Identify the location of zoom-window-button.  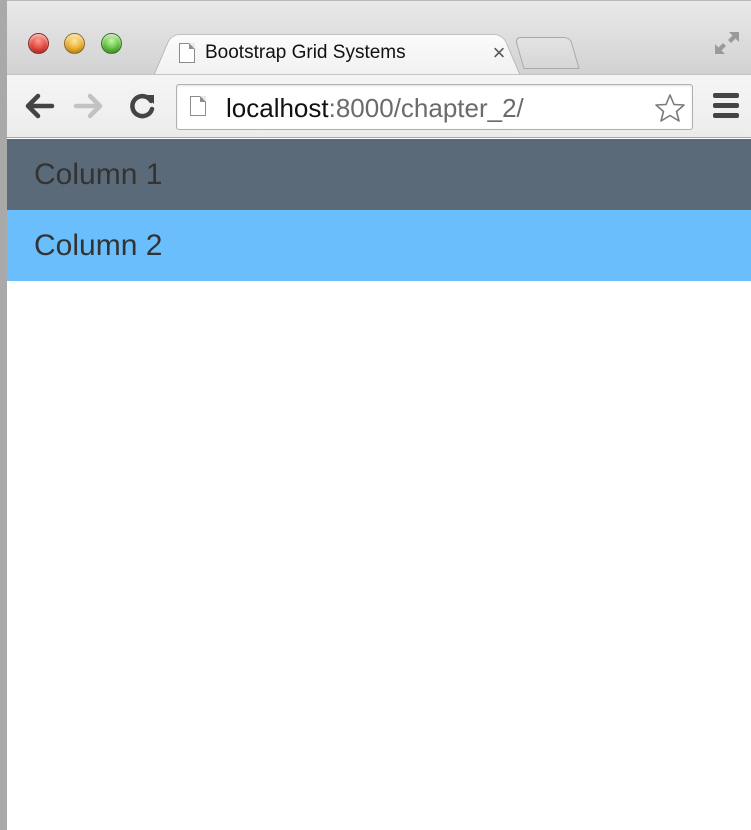
(111, 43).